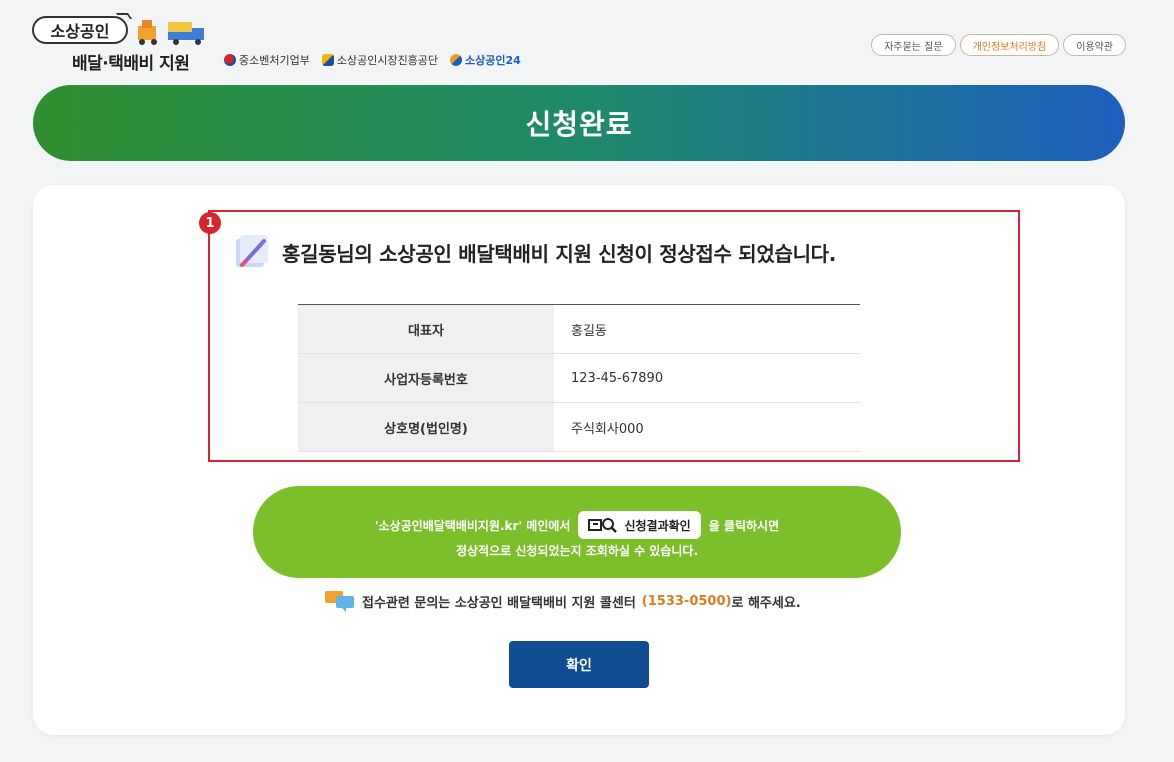 The width and height of the screenshot is (1174, 762). What do you see at coordinates (472, 525) in the screenshot?
I see `notice-prefix: '소상공인배달택배비지원.kr' 메인에서` at bounding box center [472, 525].